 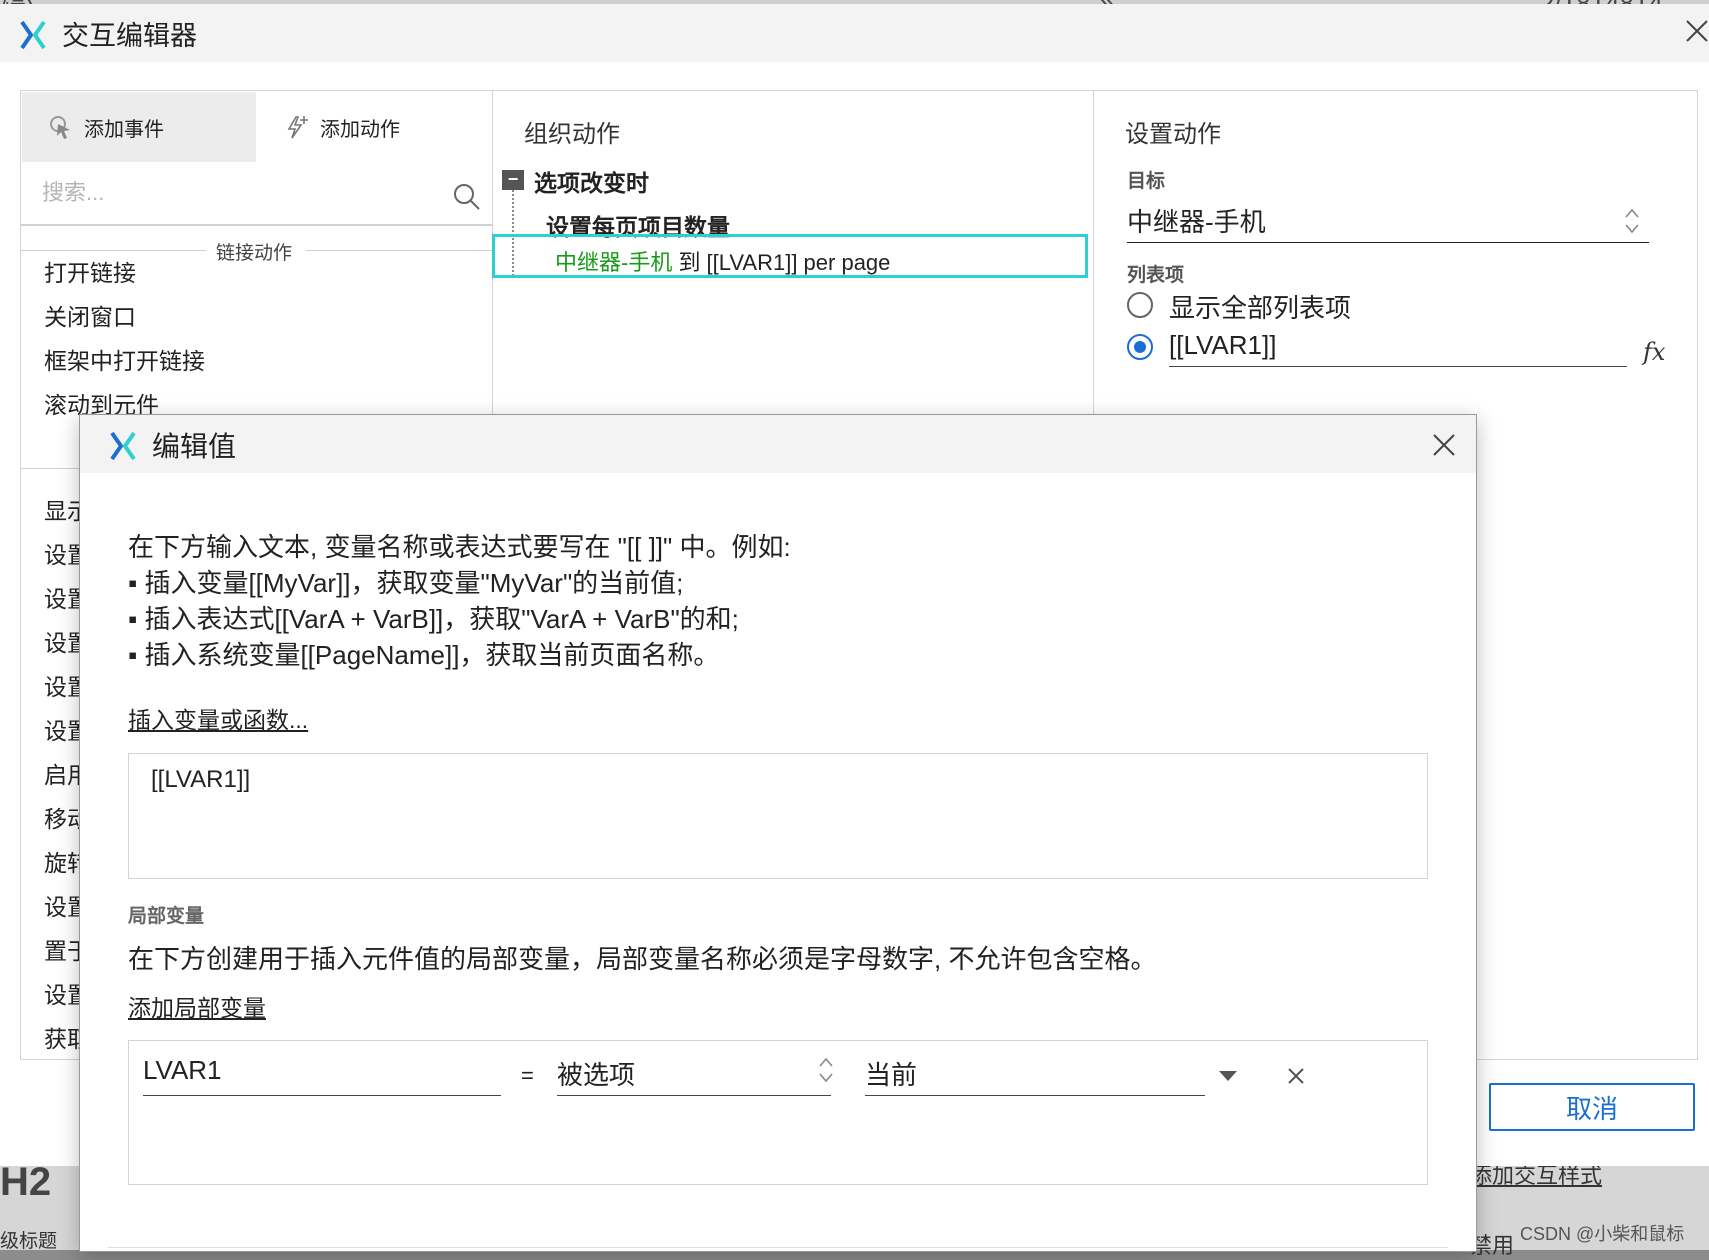 What do you see at coordinates (1398, 348) in the screenshot?
I see `expression-field: [[LVAR1]]` at bounding box center [1398, 348].